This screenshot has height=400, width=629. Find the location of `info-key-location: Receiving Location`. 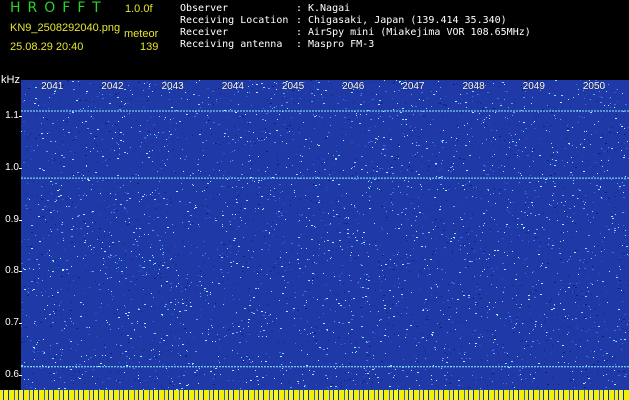

info-key-location: Receiving Location is located at coordinates (234, 20).